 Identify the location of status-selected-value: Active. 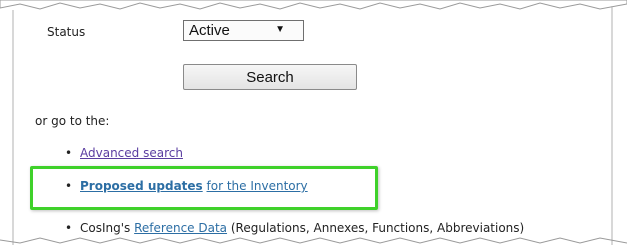
(209, 30).